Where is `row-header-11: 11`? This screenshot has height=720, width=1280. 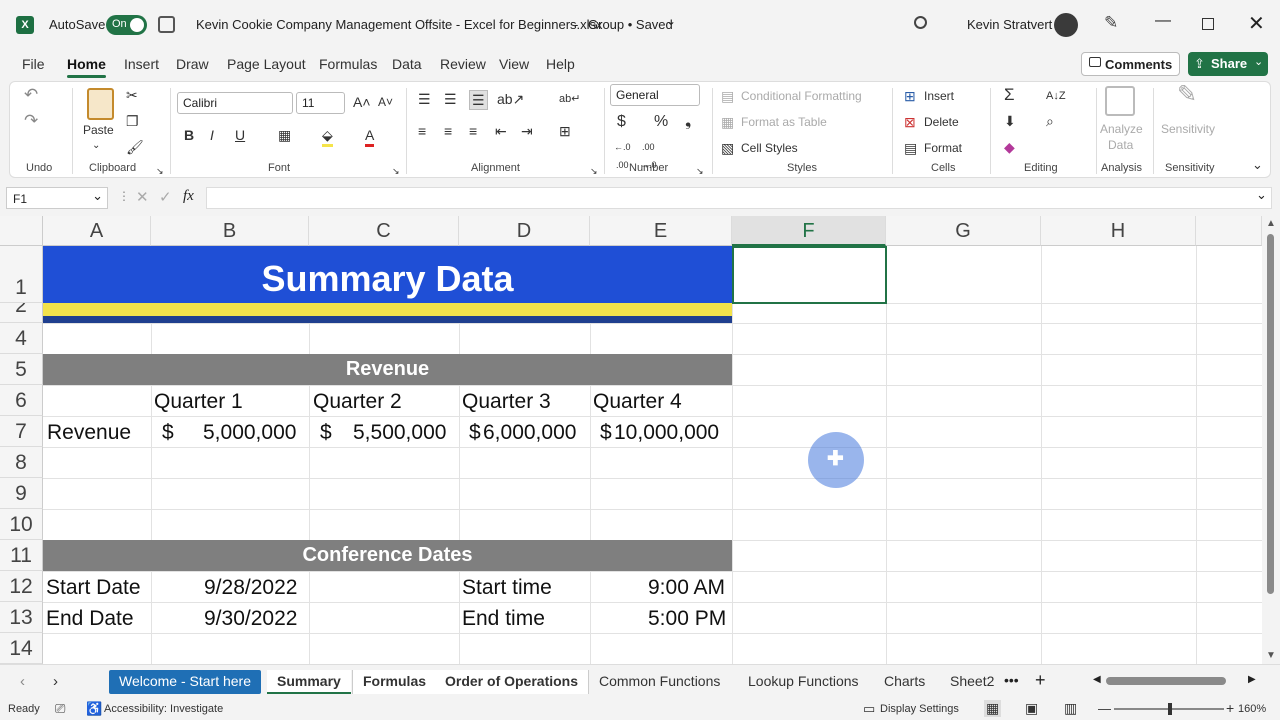 row-header-11: 11 is located at coordinates (21, 555).